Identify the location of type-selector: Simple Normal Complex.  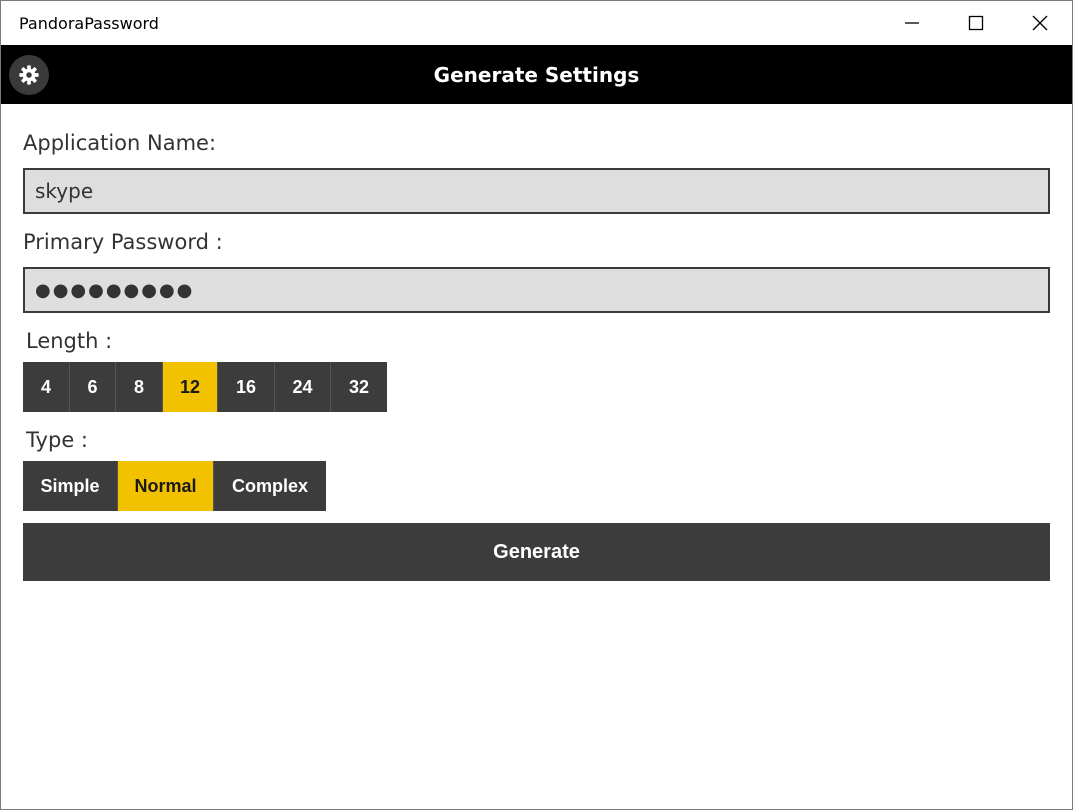
(174, 486).